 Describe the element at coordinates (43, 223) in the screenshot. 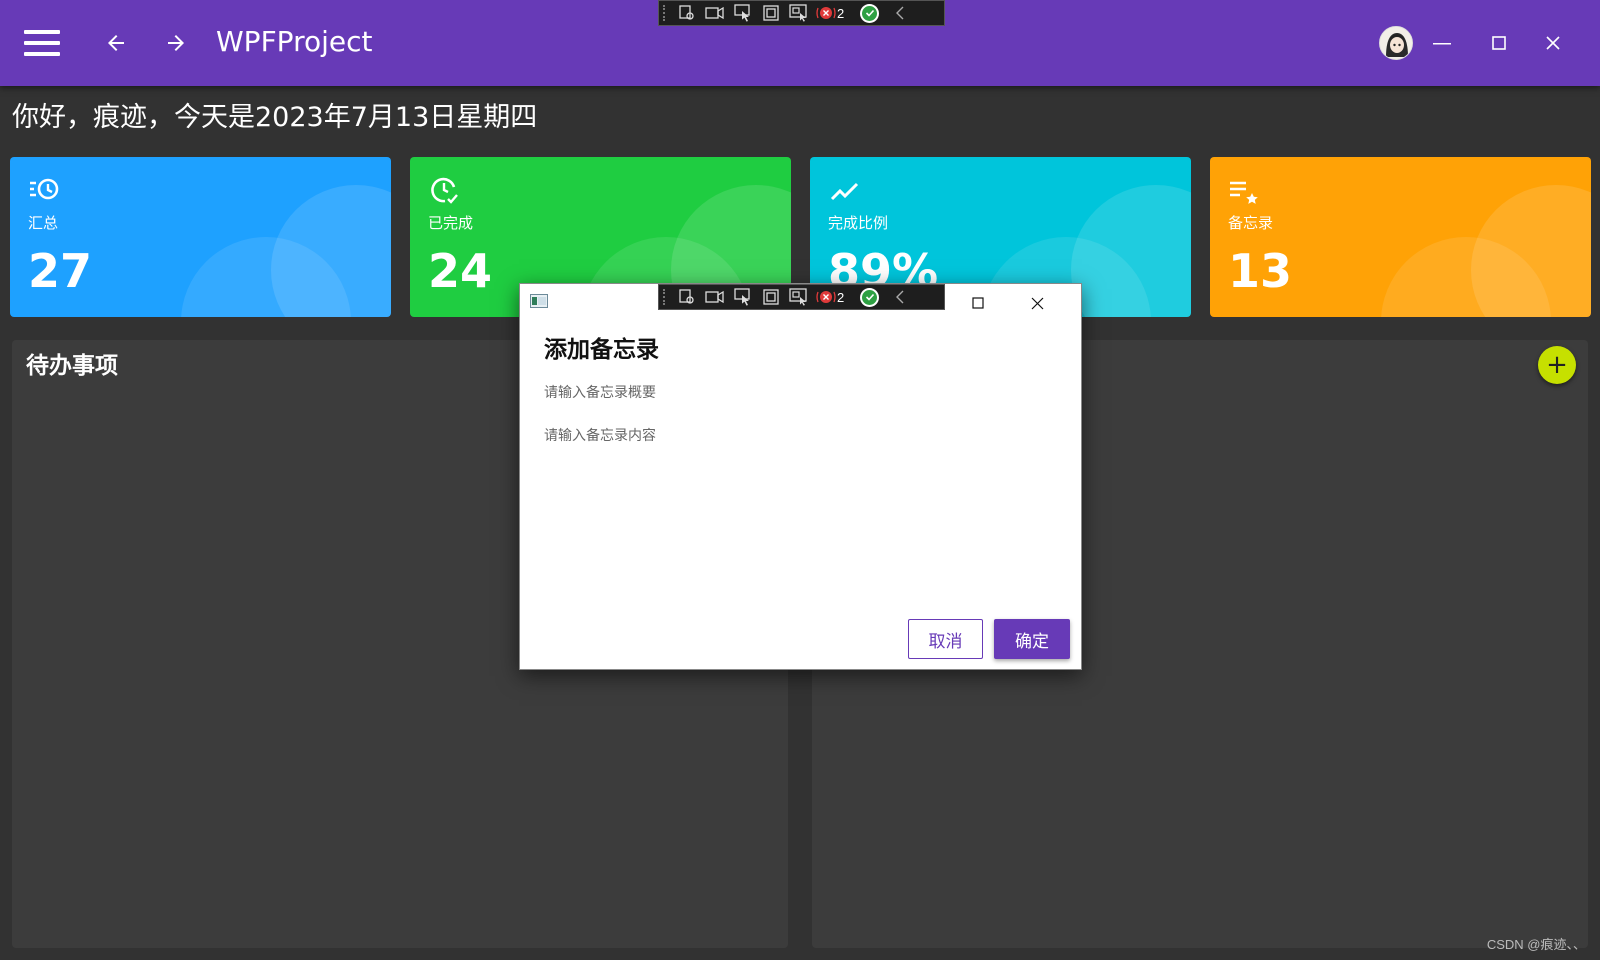

I see `card-title: 汇总` at that location.